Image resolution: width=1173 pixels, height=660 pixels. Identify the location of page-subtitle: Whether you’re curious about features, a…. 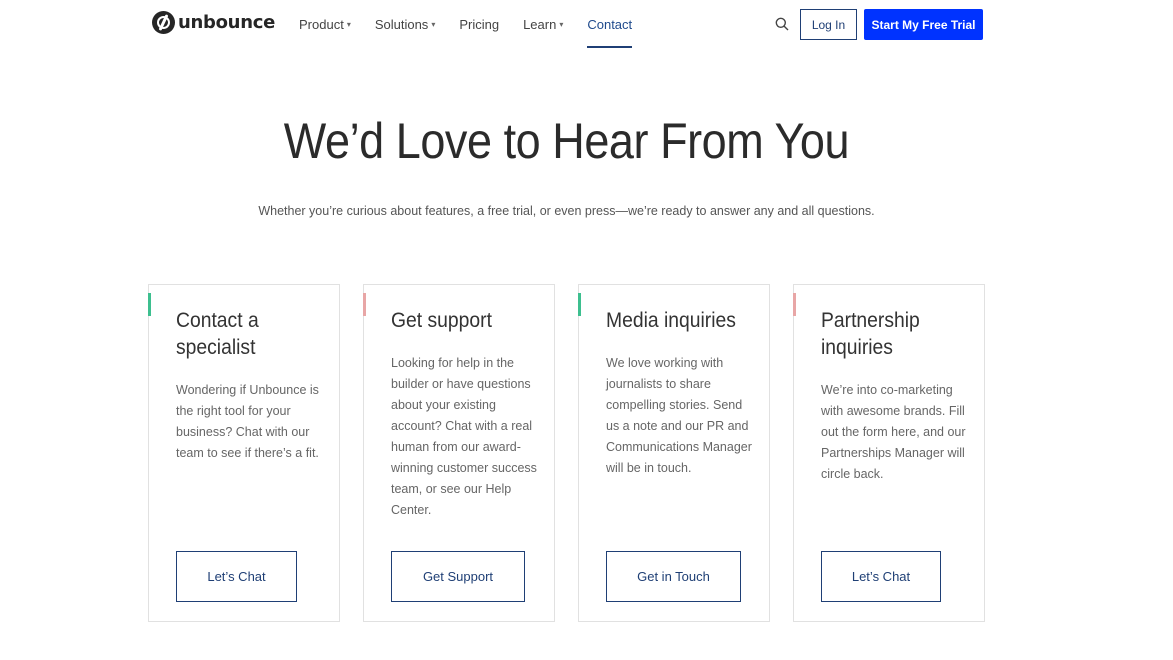
(566, 211).